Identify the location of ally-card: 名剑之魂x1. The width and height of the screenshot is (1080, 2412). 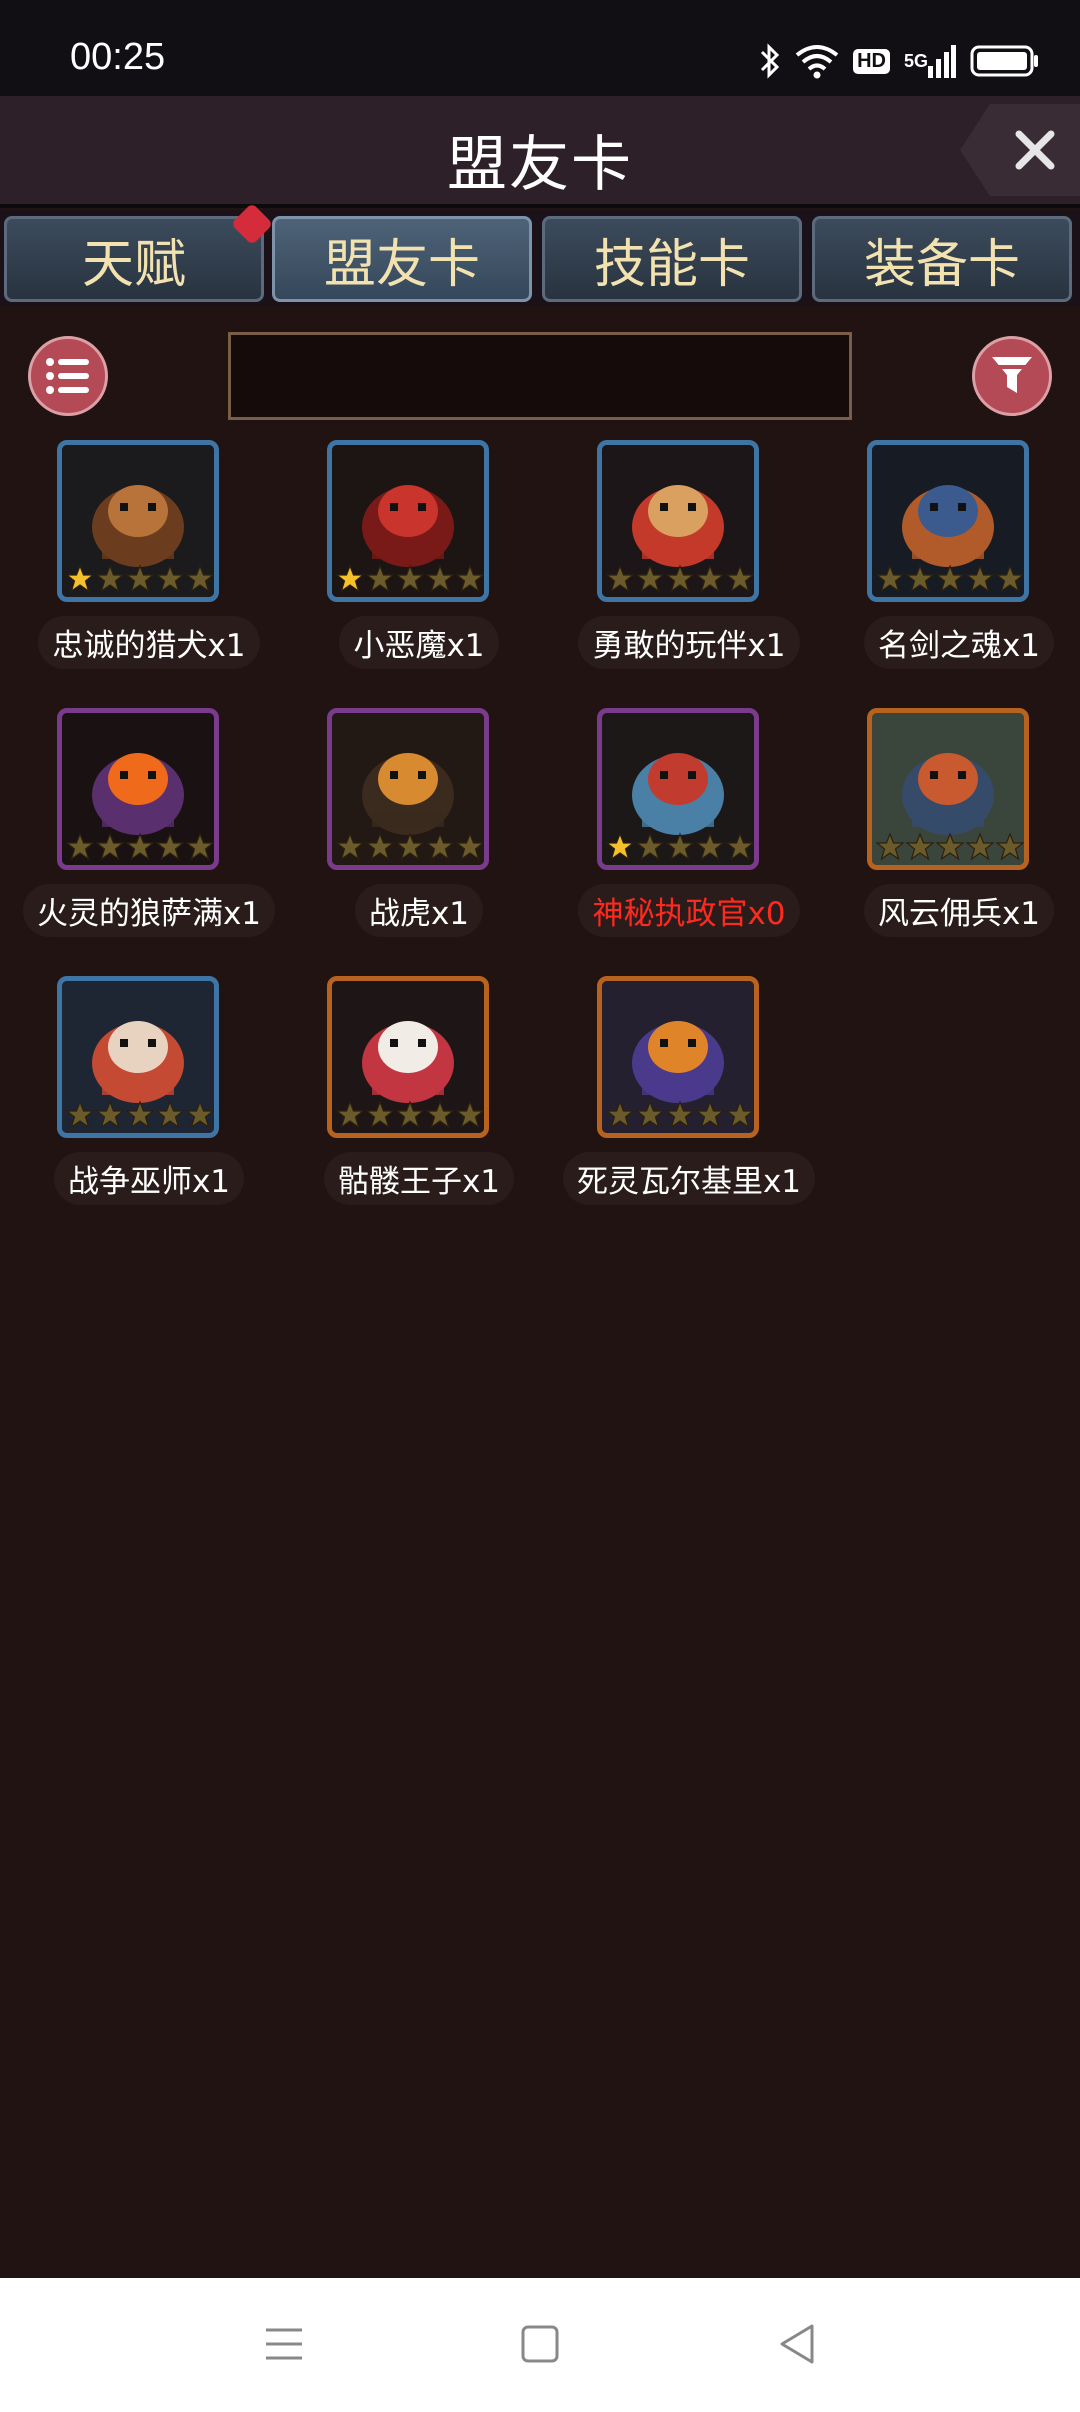
(952, 560).